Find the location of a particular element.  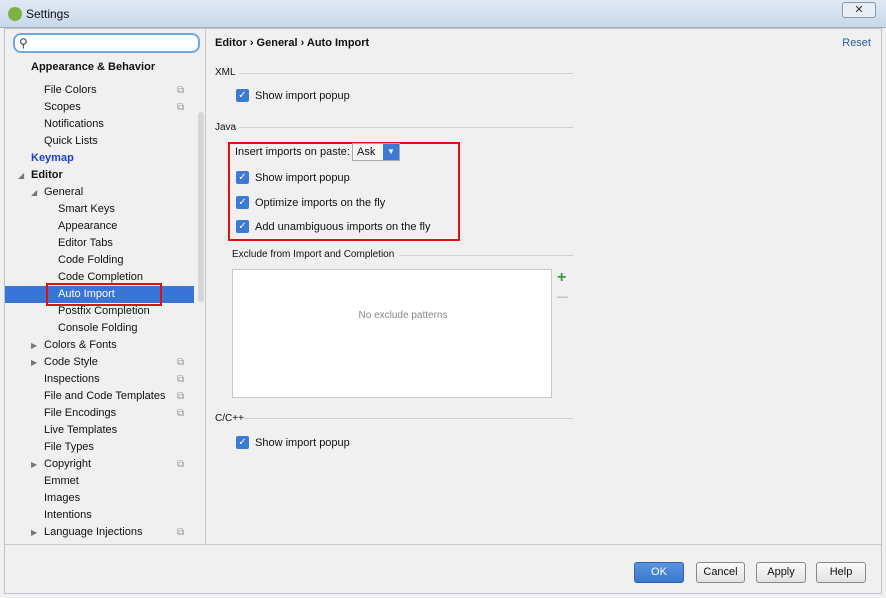

tree-item: Appearance is located at coordinates (99, 226).